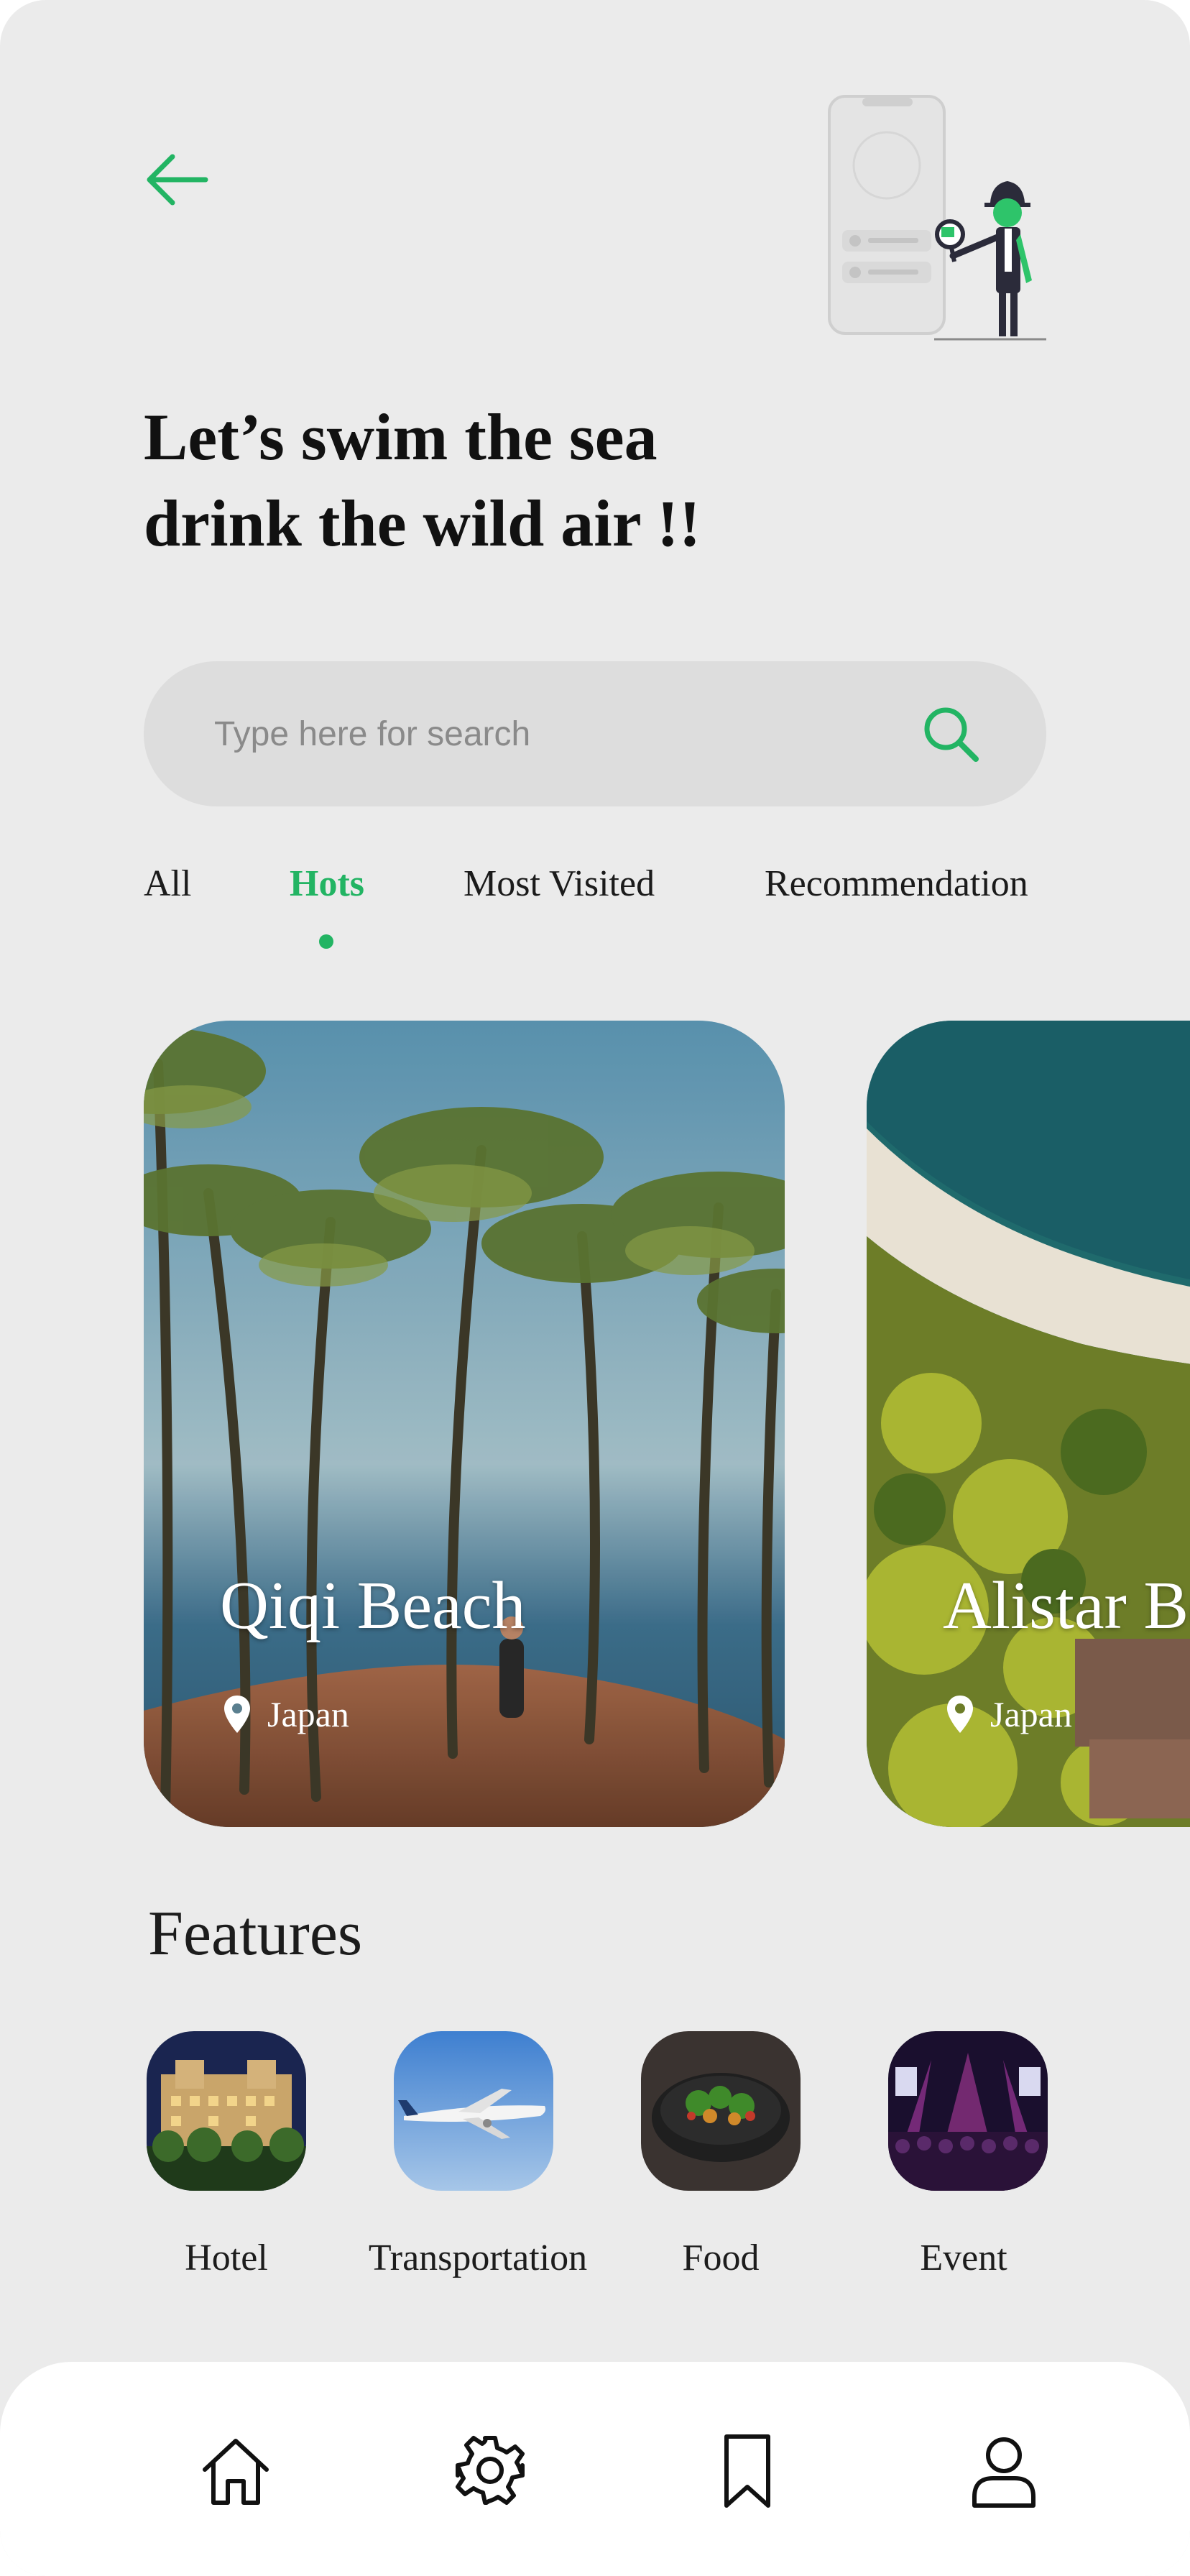  I want to click on search-input, so click(559, 733).